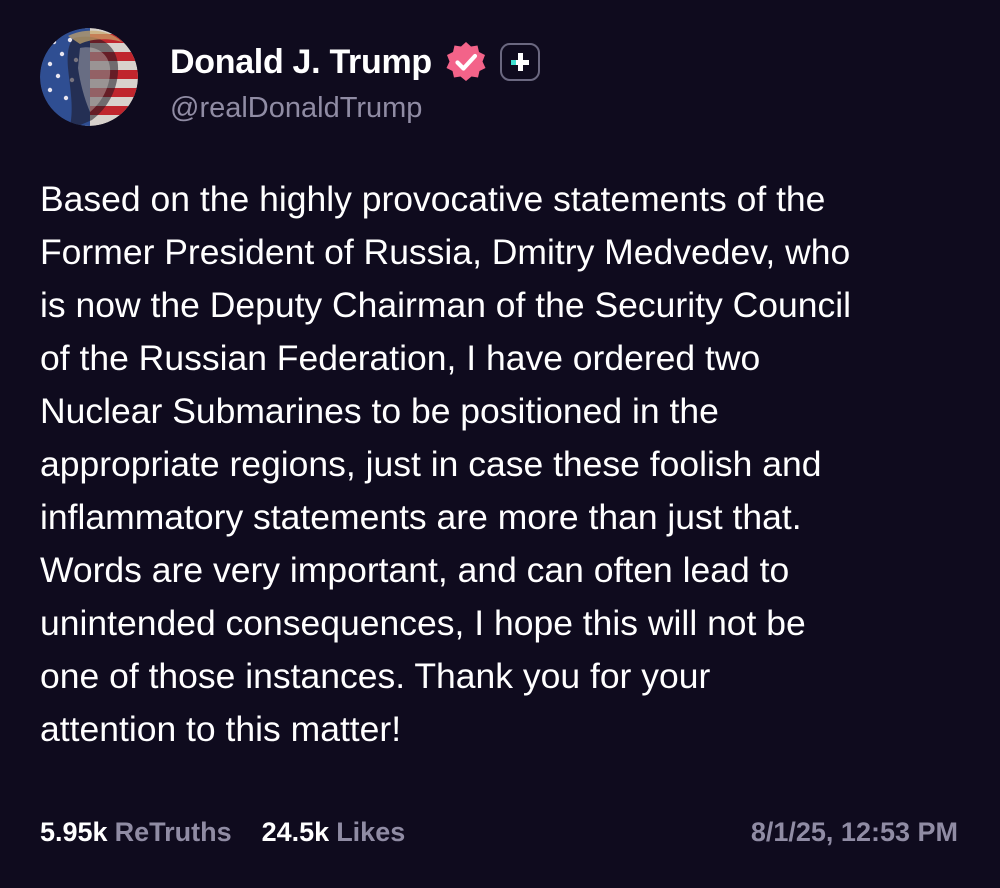  I want to click on retruths-label: ReTruths, so click(173, 831).